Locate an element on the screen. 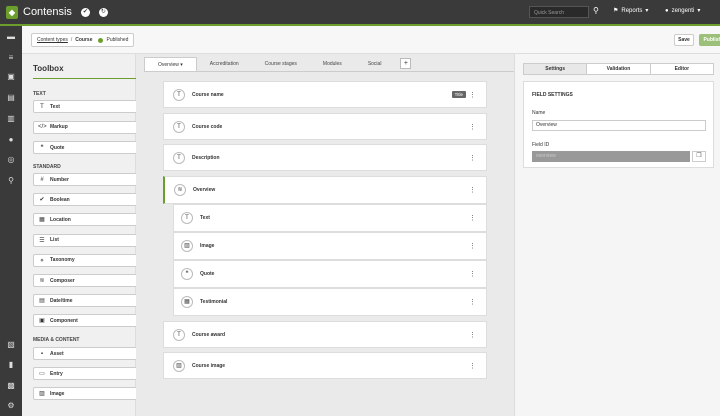  breadcrumb-current: Course is located at coordinates (84, 40).